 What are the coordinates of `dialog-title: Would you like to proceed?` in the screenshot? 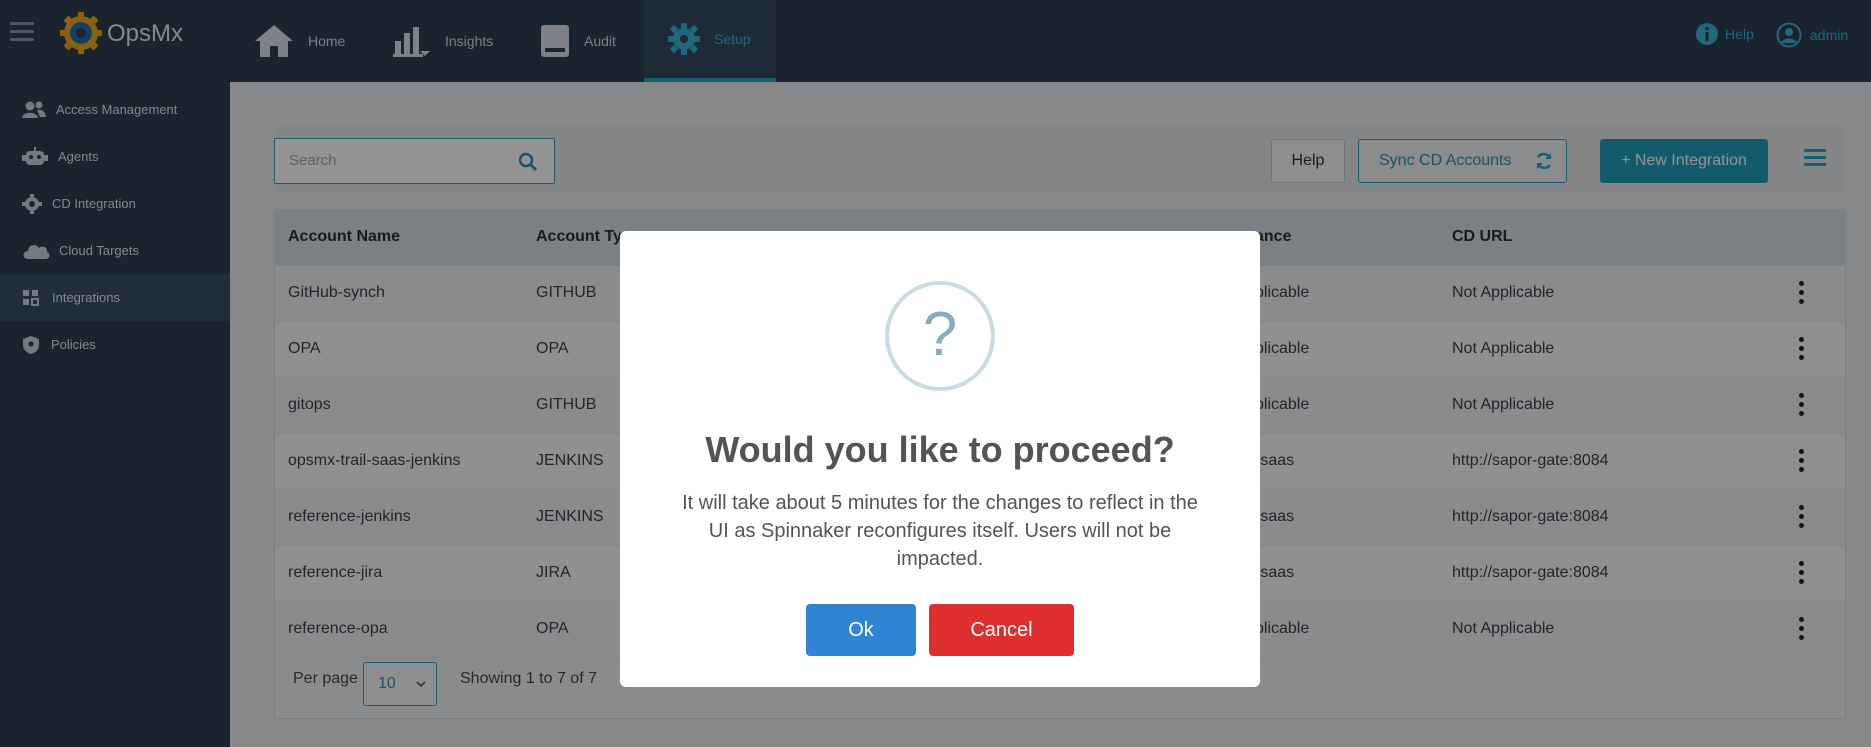 It's located at (940, 449).